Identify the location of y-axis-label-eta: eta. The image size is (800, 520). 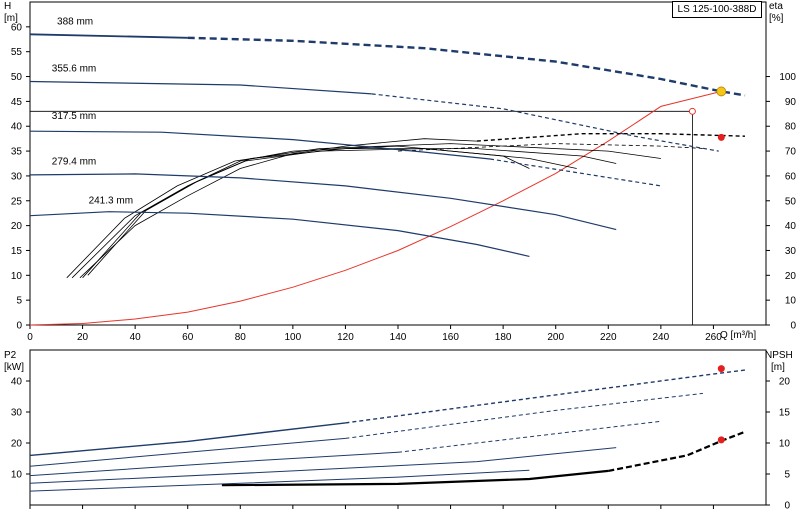
(776, 6).